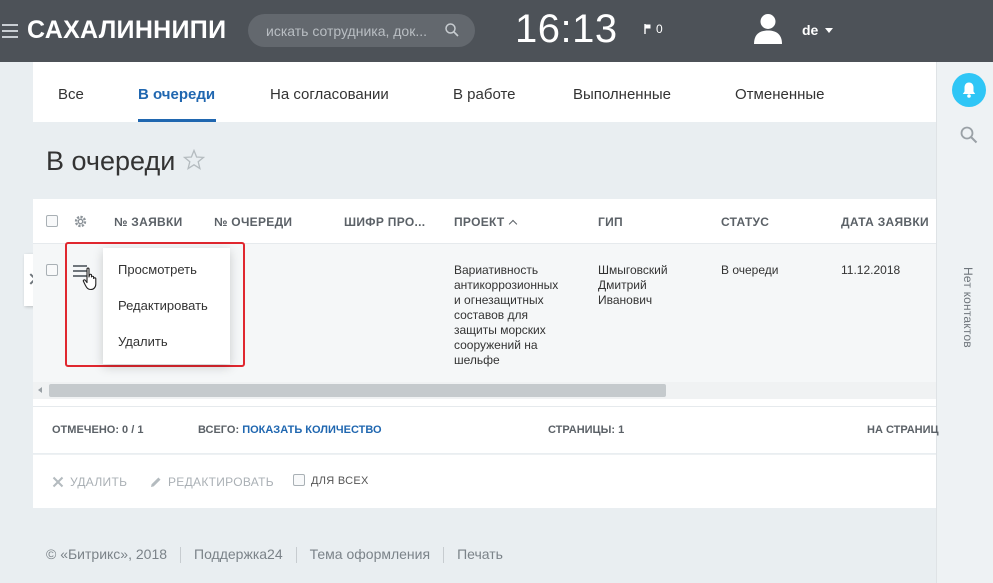 This screenshot has height=583, width=993. What do you see at coordinates (452, 30) in the screenshot?
I see `search-icon` at bounding box center [452, 30].